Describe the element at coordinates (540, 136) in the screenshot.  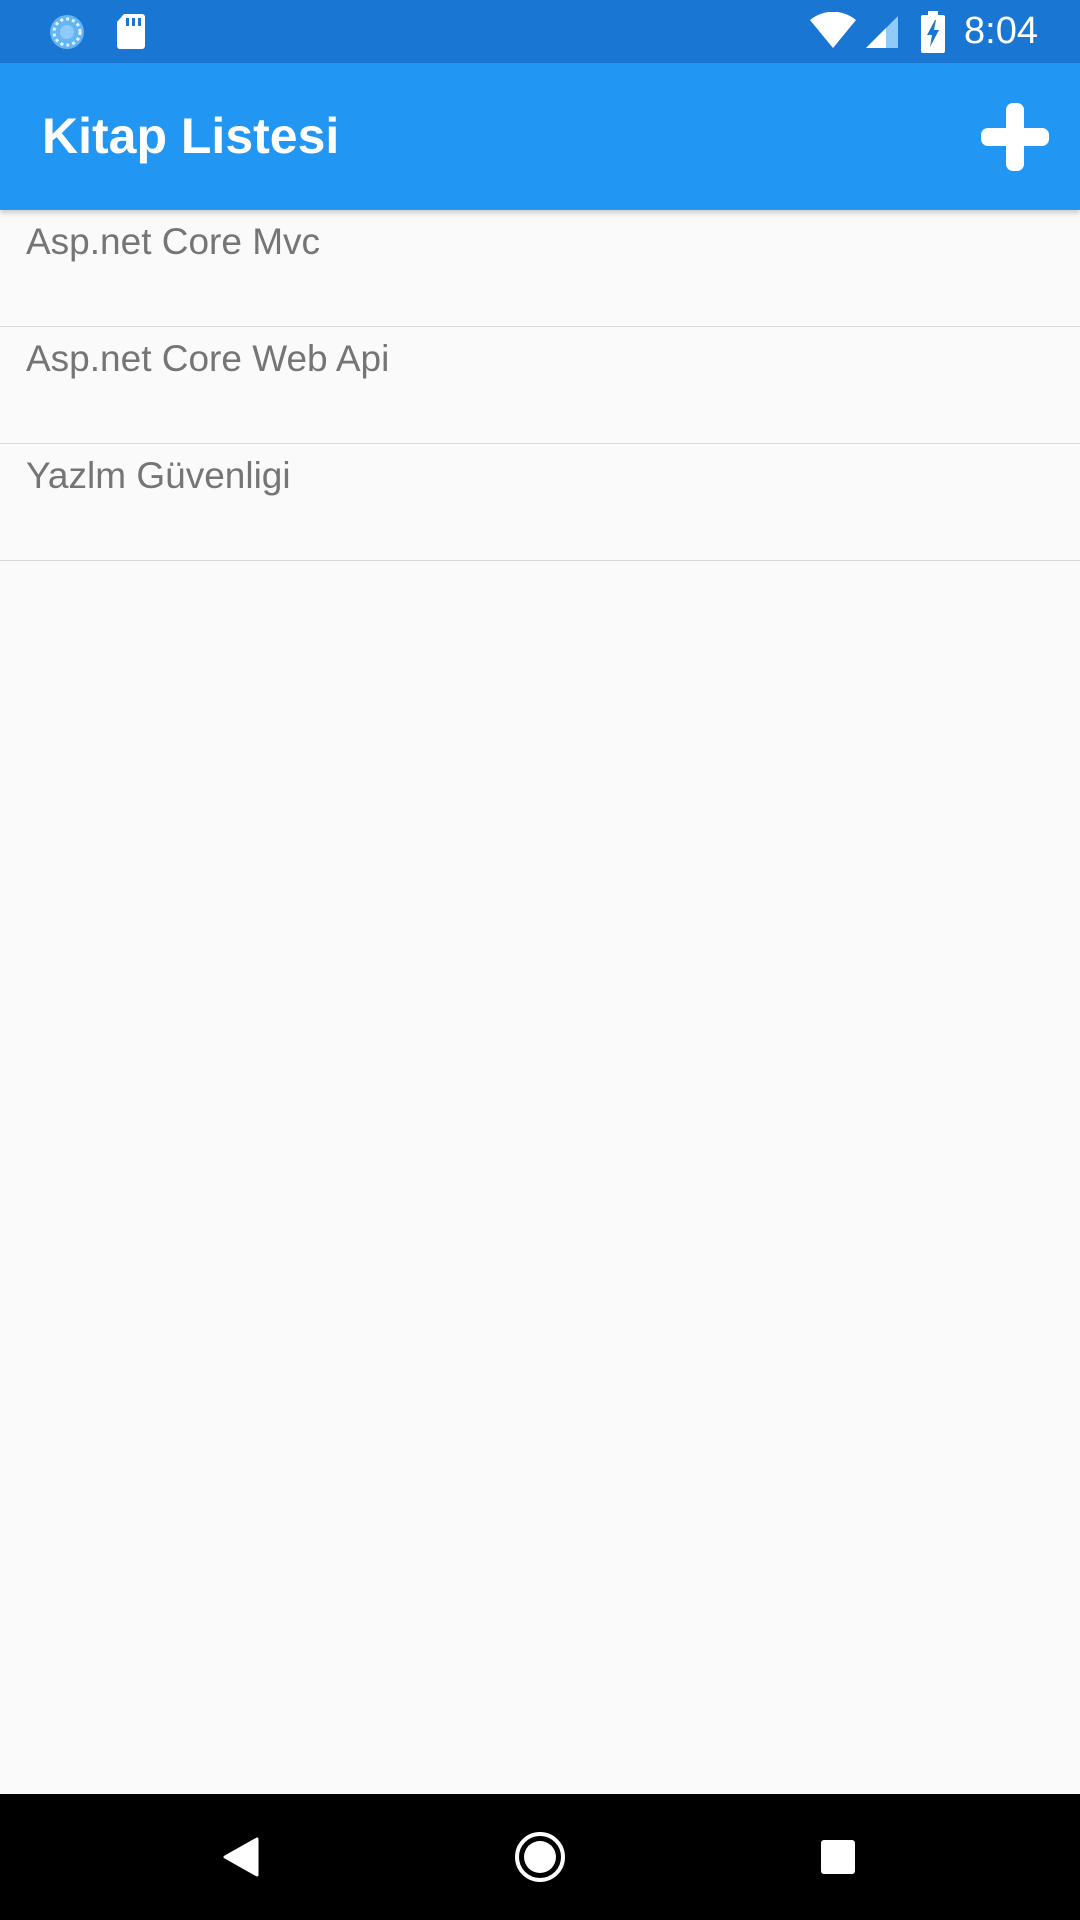
I see `app-bar: Kitap Listesi` at that location.